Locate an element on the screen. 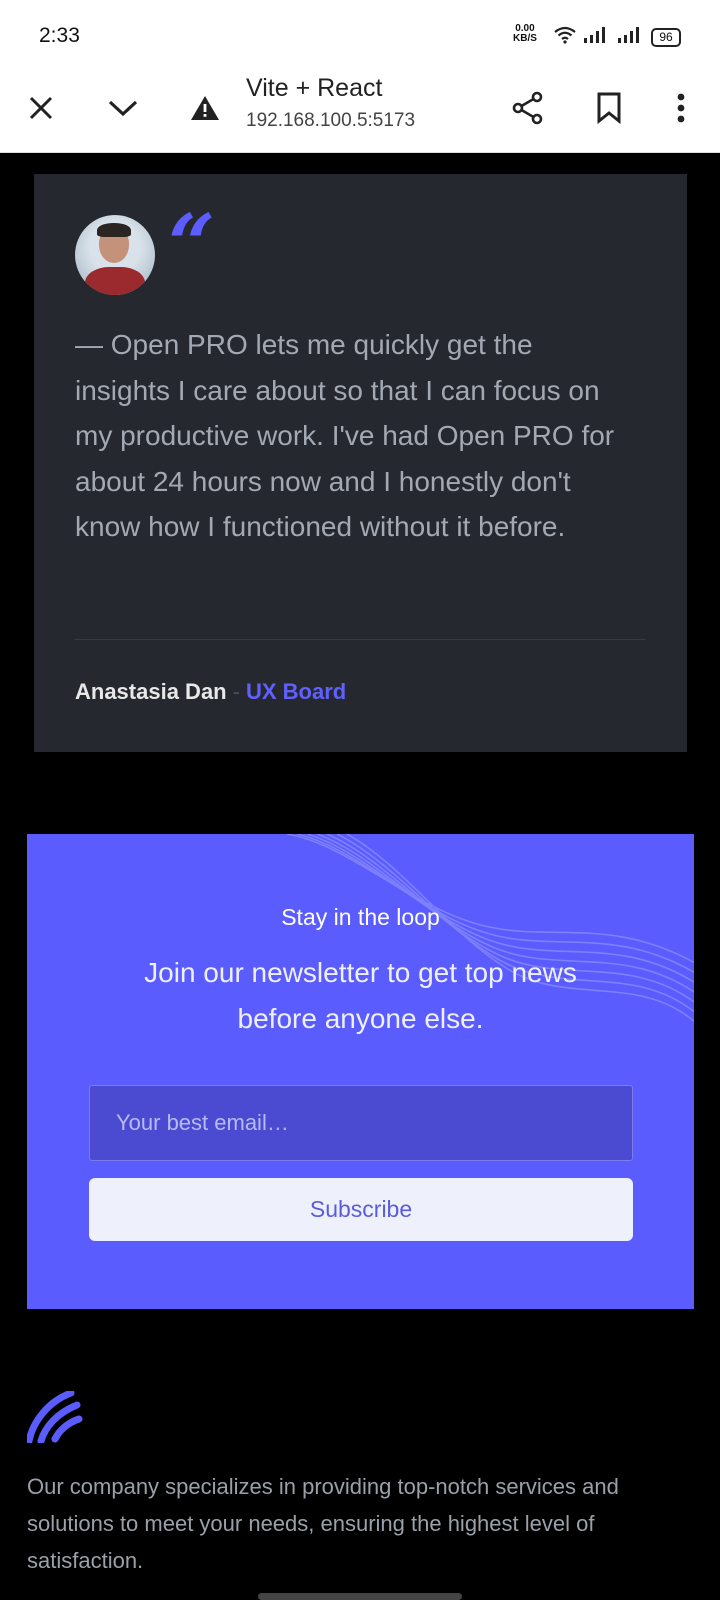 The width and height of the screenshot is (720, 1600). newsletter-kicker: Stay in the loop is located at coordinates (360, 917).